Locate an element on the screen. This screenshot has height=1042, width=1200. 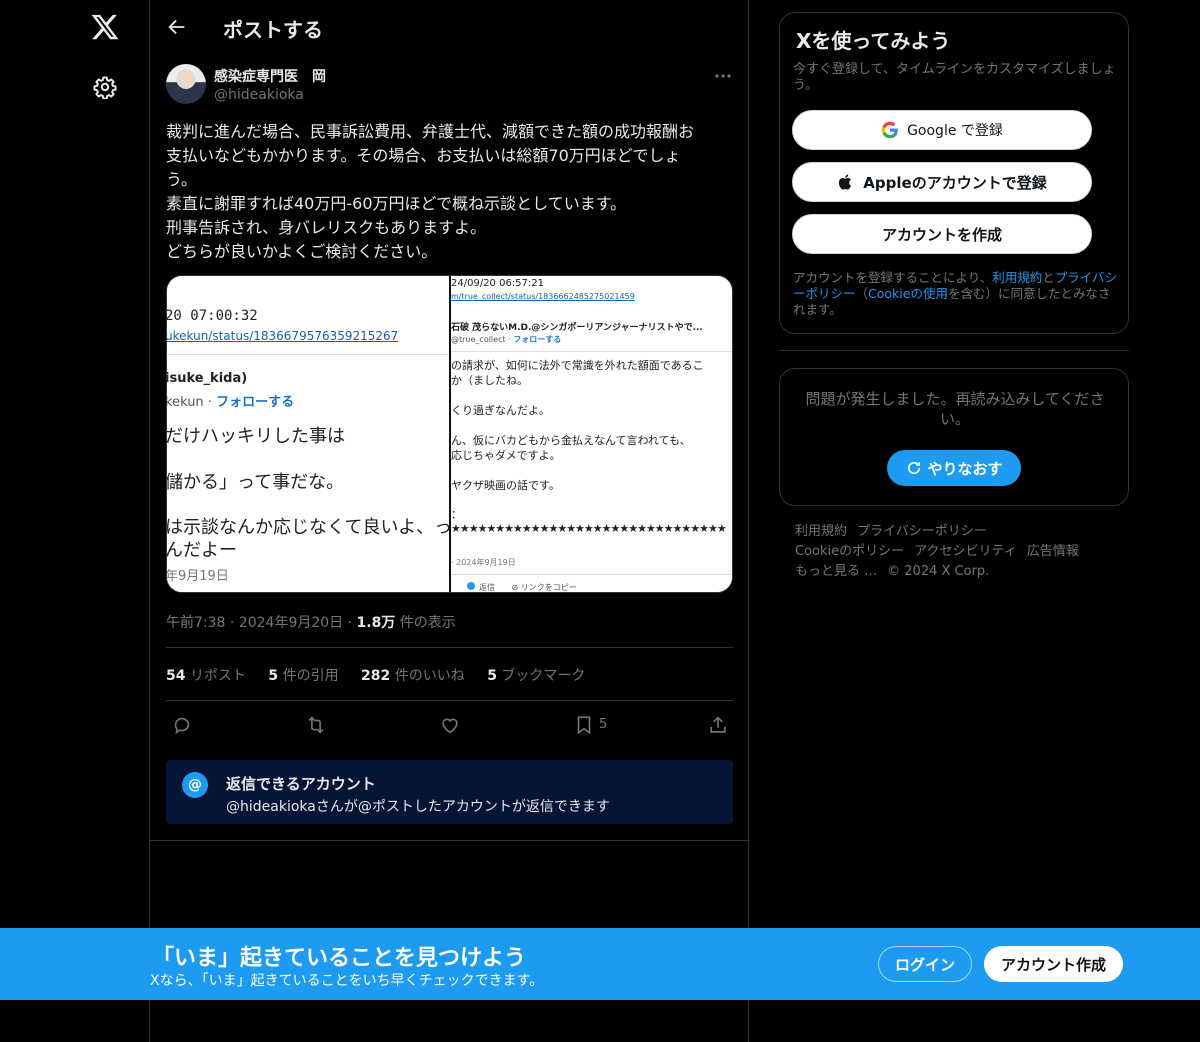
left-nav is located at coordinates (74, 521).